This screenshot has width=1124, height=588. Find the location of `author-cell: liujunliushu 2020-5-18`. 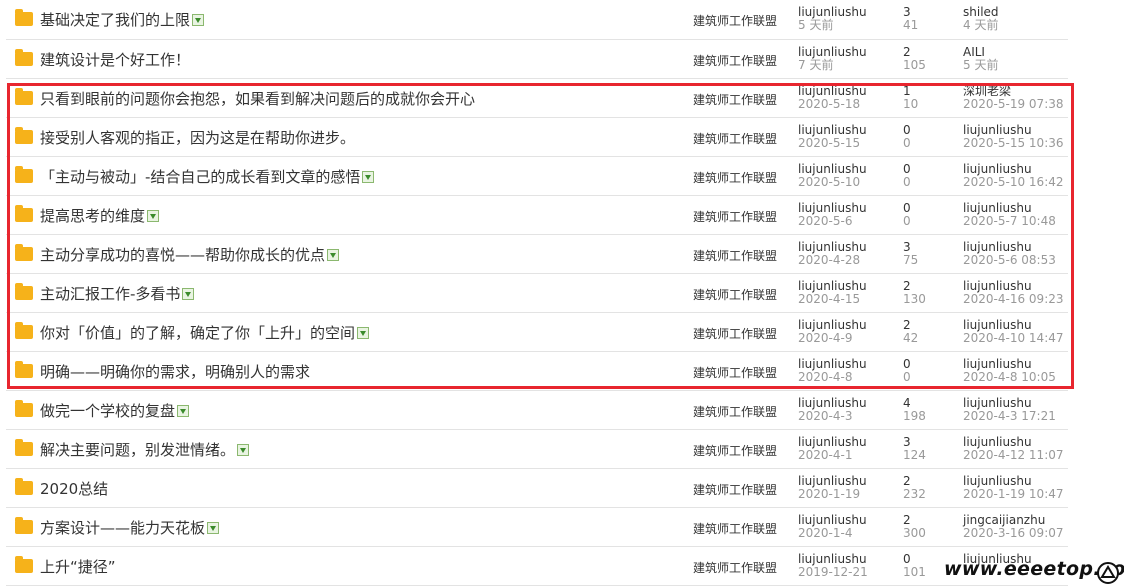

author-cell: liujunliushu 2020-5-18 is located at coordinates (832, 98).